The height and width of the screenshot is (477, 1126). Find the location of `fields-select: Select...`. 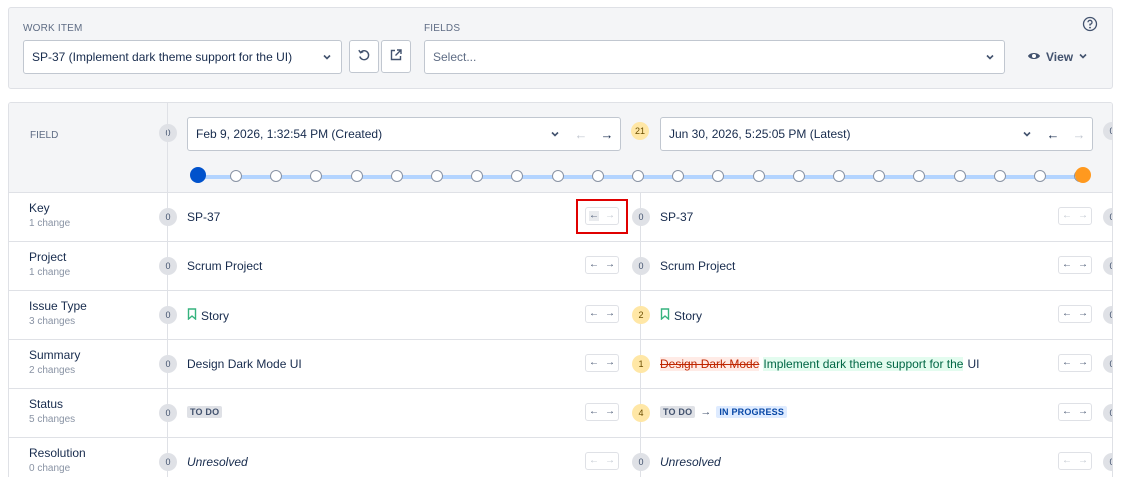

fields-select: Select... is located at coordinates (714, 57).